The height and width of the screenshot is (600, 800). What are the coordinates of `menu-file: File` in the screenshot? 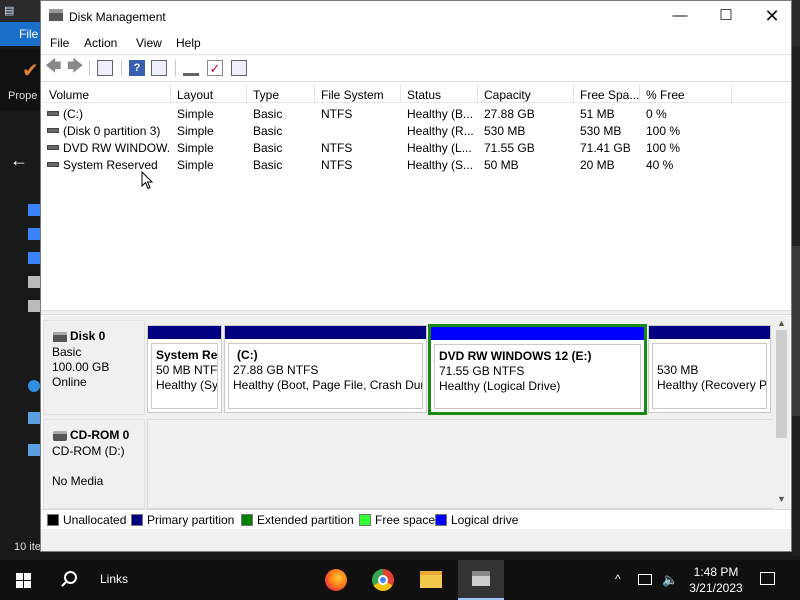 It's located at (59, 43).